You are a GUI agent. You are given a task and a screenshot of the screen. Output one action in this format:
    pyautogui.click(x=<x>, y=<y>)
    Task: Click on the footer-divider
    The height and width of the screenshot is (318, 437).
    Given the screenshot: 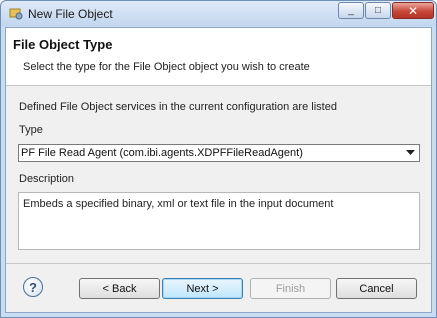 What is the action you would take?
    pyautogui.click(x=218, y=263)
    